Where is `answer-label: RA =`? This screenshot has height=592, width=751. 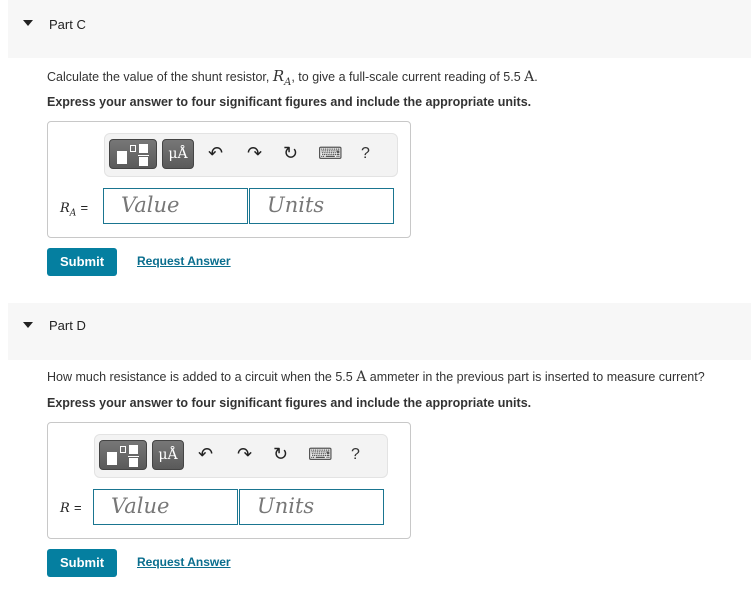 answer-label: RA = is located at coordinates (74, 209).